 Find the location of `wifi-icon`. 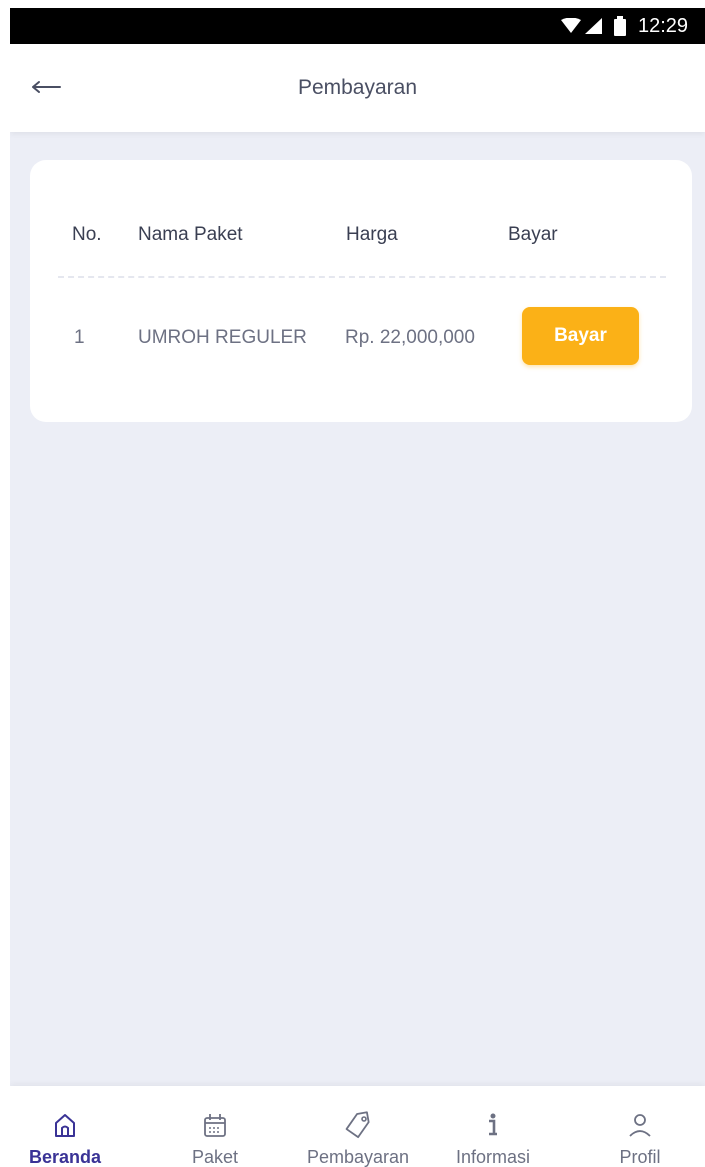

wifi-icon is located at coordinates (571, 25).